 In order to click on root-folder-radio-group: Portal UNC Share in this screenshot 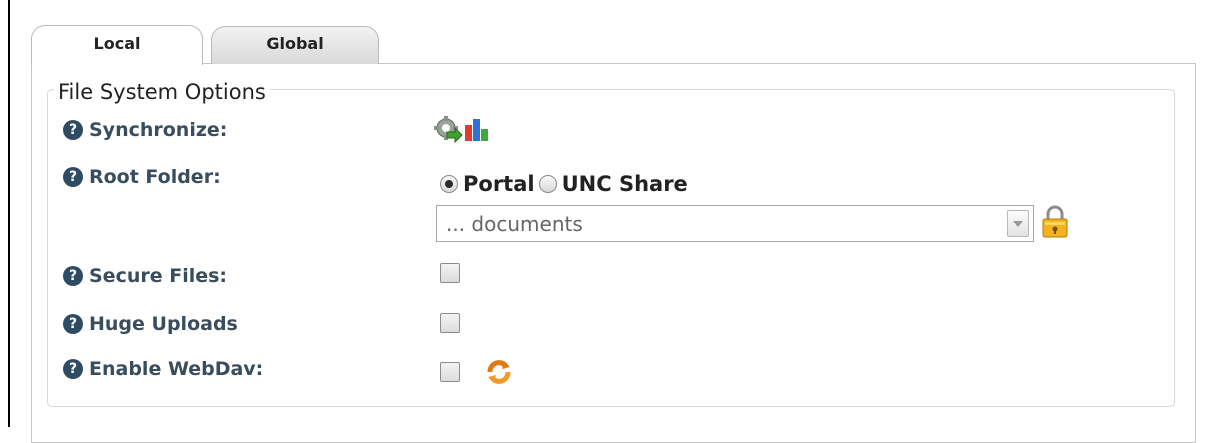, I will do `click(566, 184)`.